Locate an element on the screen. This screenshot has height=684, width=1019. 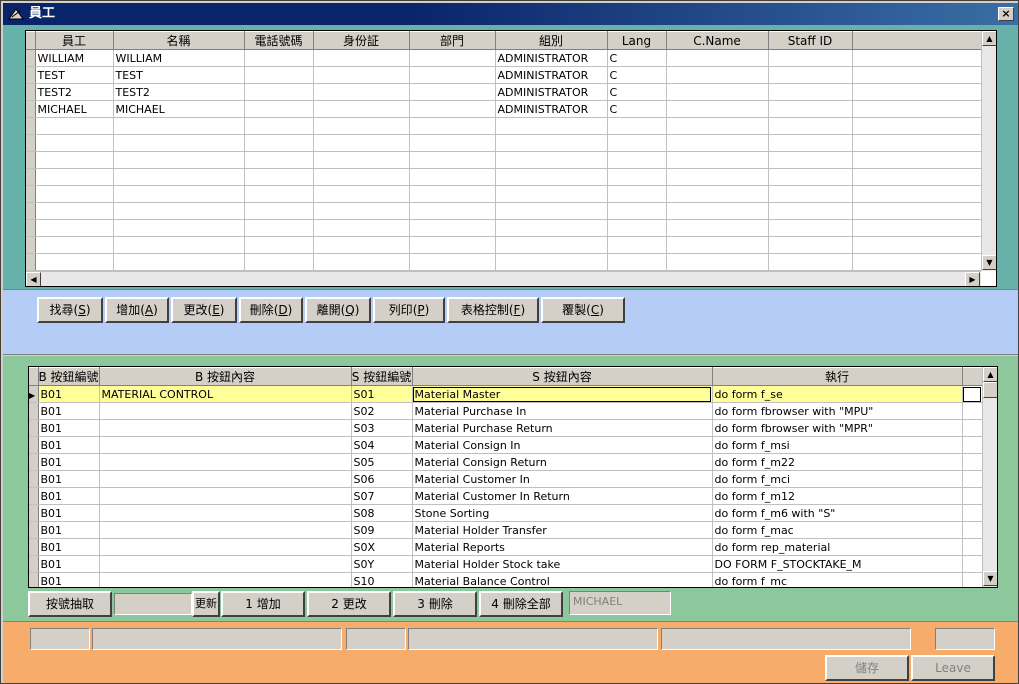
scroll-right-icon: ▶ is located at coordinates (972, 279).